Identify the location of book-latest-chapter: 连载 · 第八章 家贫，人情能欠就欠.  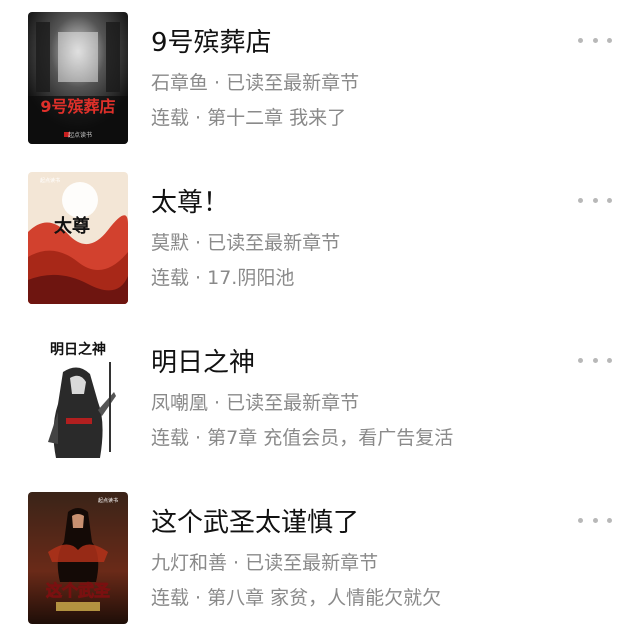
(296, 598).